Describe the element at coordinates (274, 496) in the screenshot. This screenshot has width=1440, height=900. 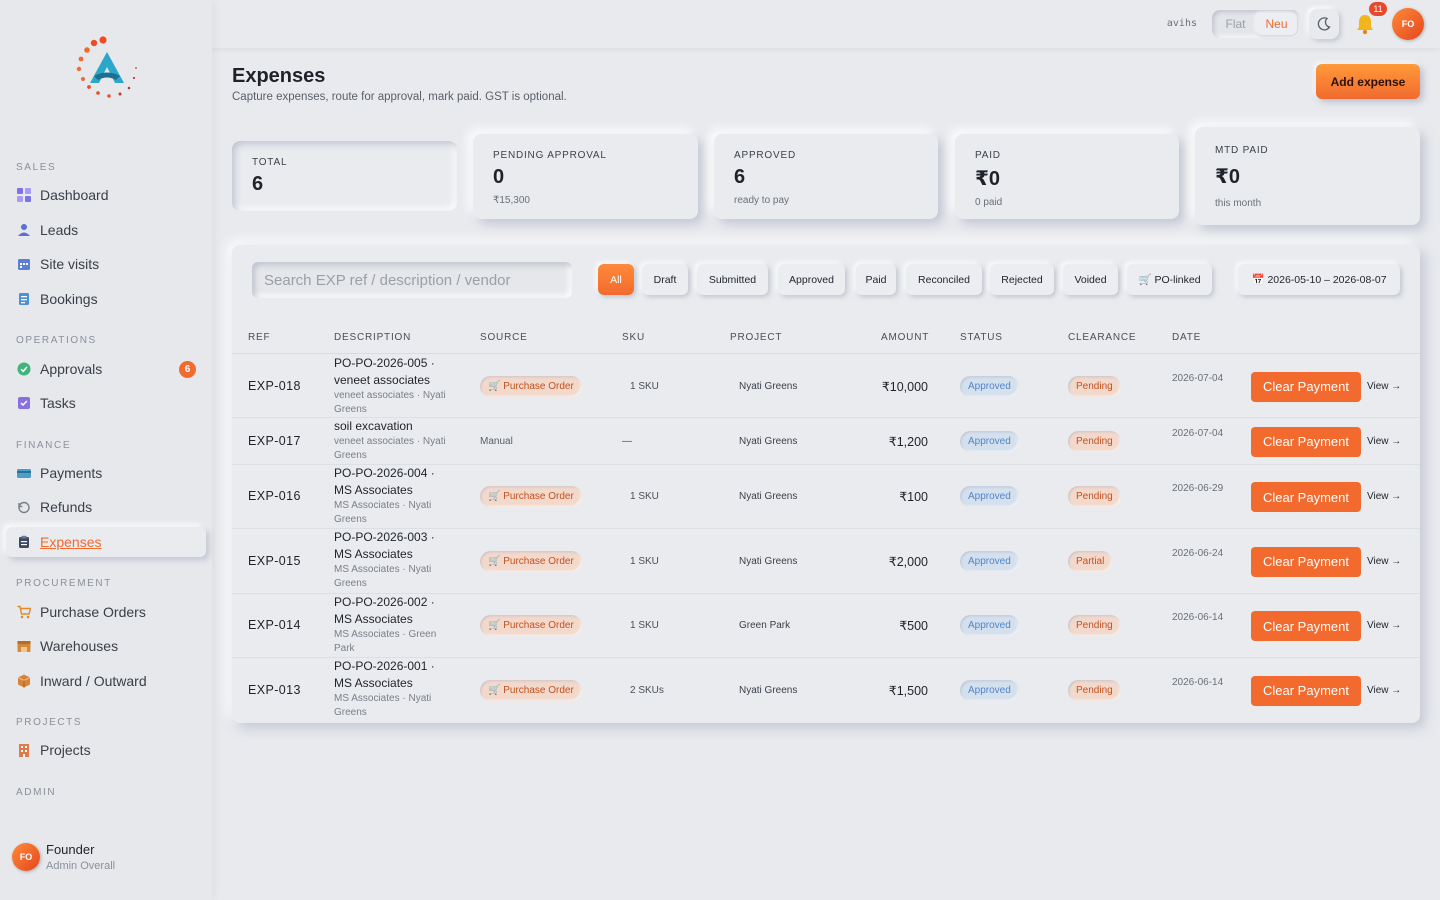
I see `expense-ref: EXP-016` at that location.